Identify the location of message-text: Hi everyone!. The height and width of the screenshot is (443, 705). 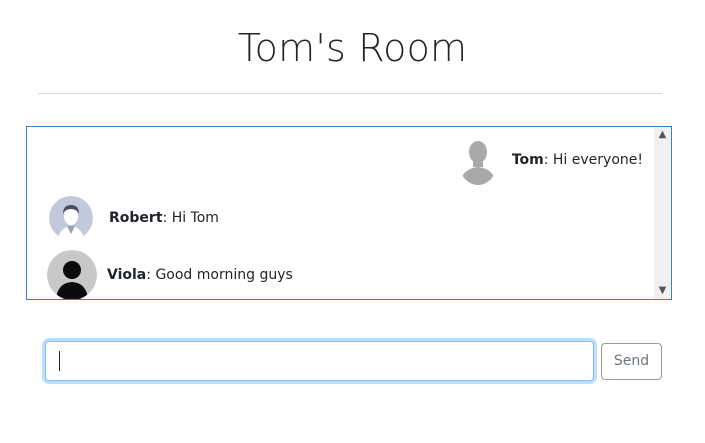
(597, 160).